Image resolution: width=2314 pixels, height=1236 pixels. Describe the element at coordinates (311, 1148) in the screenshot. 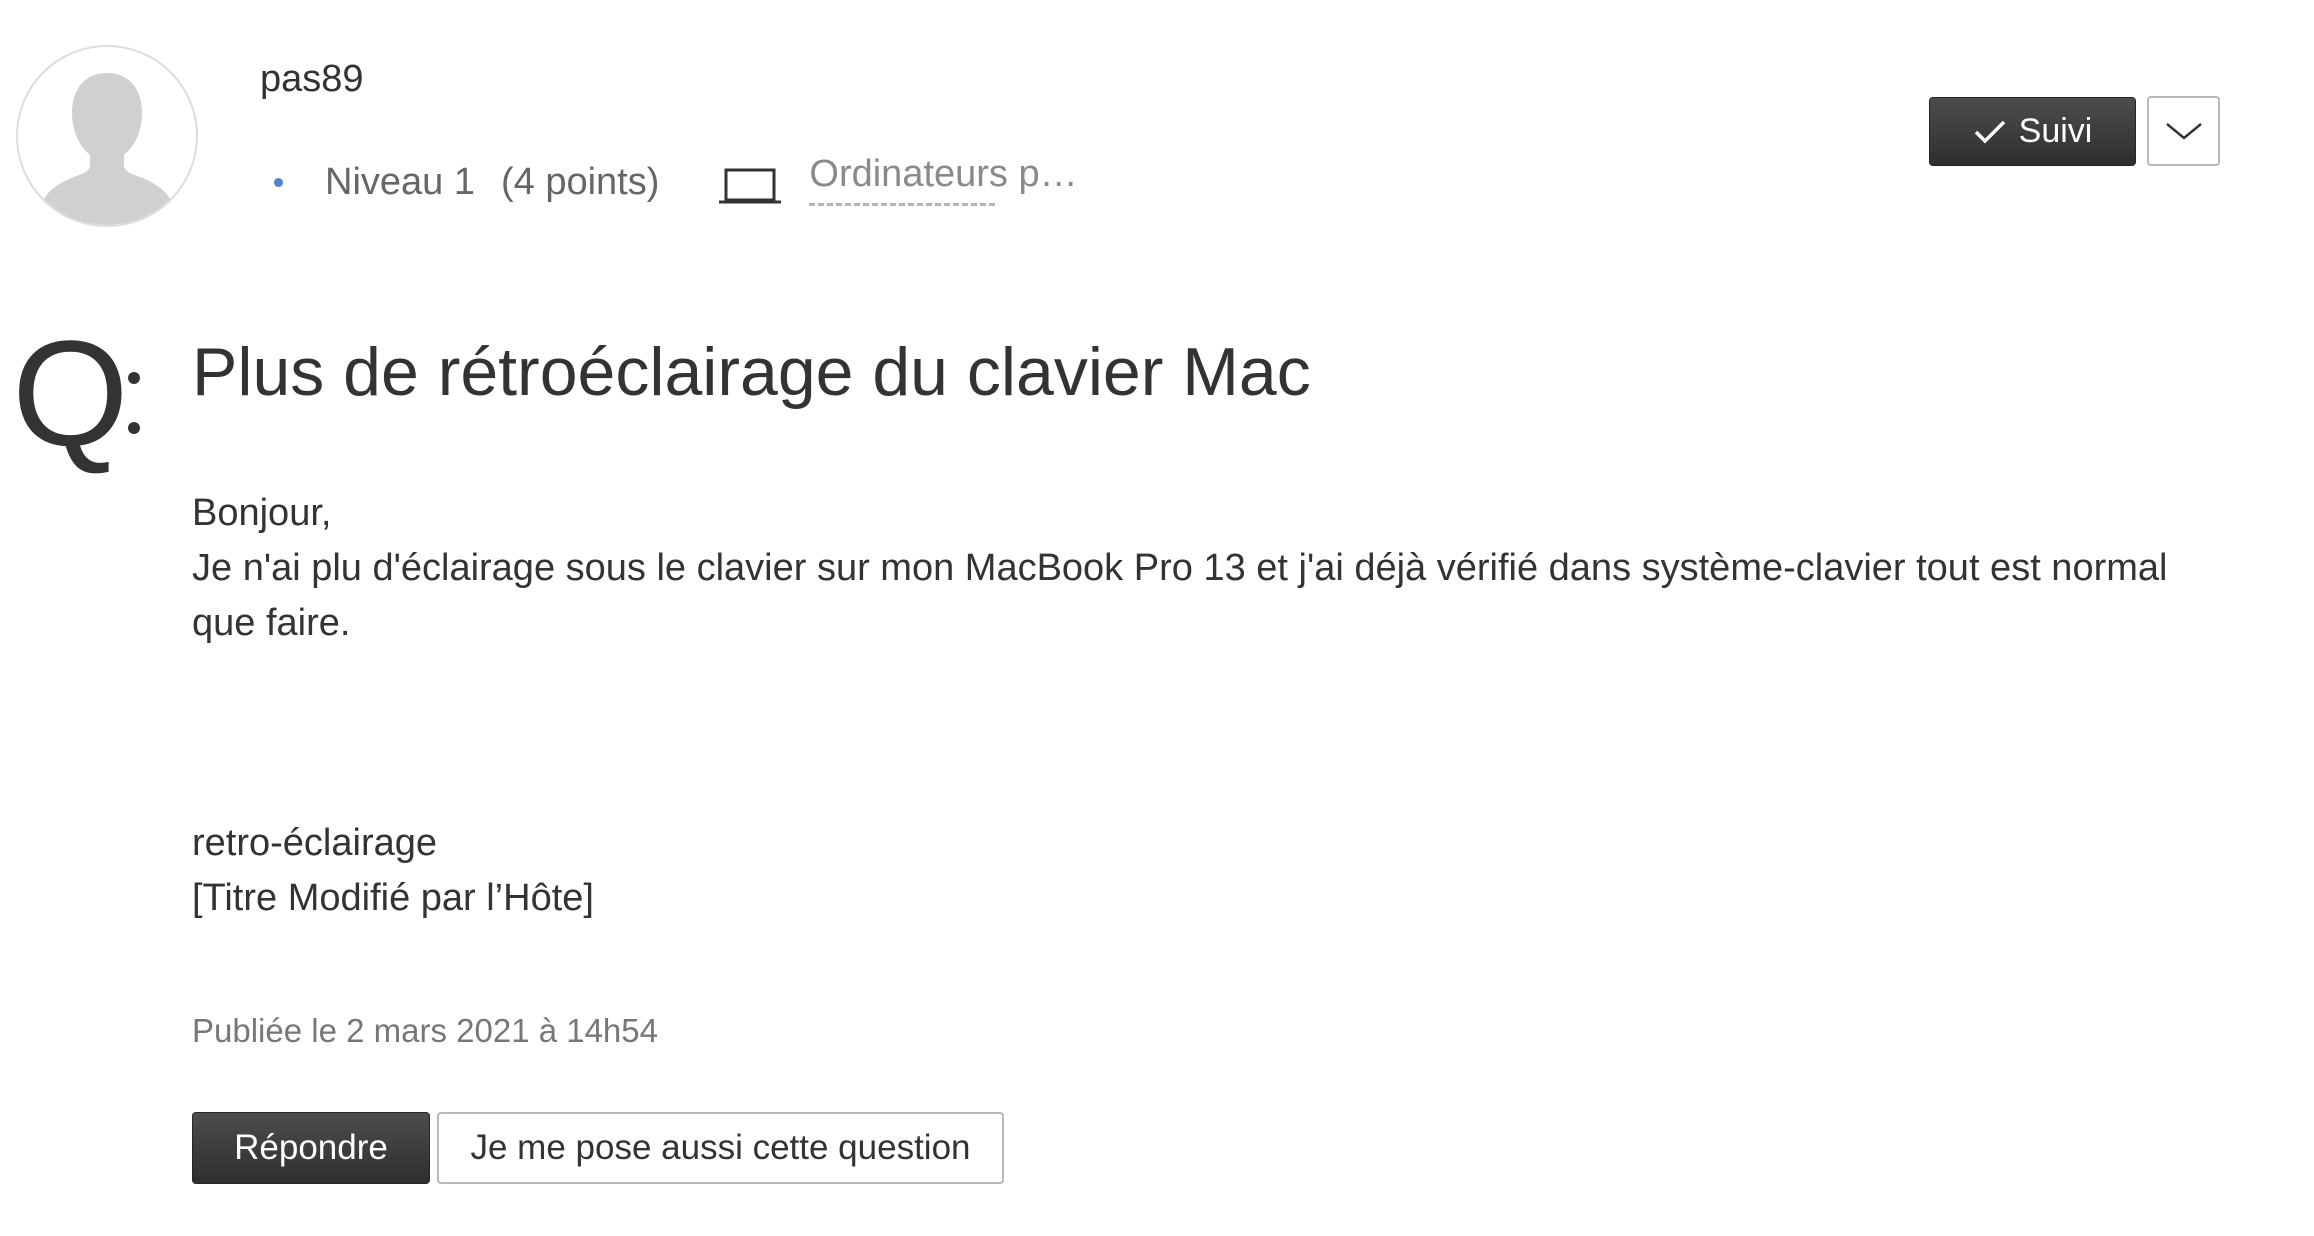

I see `reply-button: Répondre` at that location.